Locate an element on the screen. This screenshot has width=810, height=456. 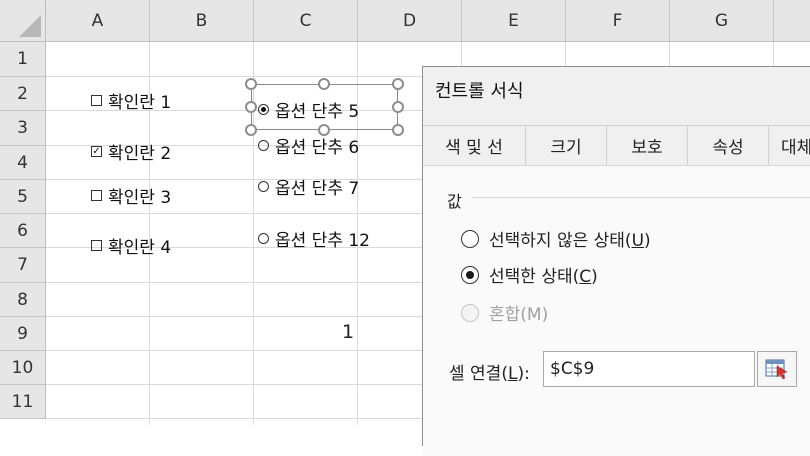
tab-protection: 보호 is located at coordinates (647, 145).